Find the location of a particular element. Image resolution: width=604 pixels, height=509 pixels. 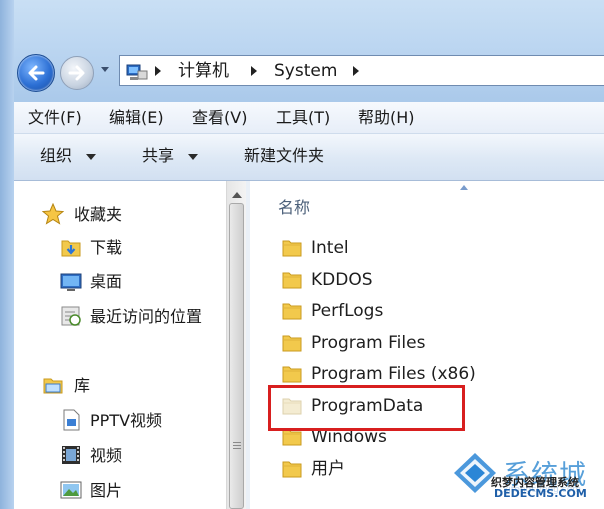

nav-downloads: 下载 is located at coordinates (106, 248).